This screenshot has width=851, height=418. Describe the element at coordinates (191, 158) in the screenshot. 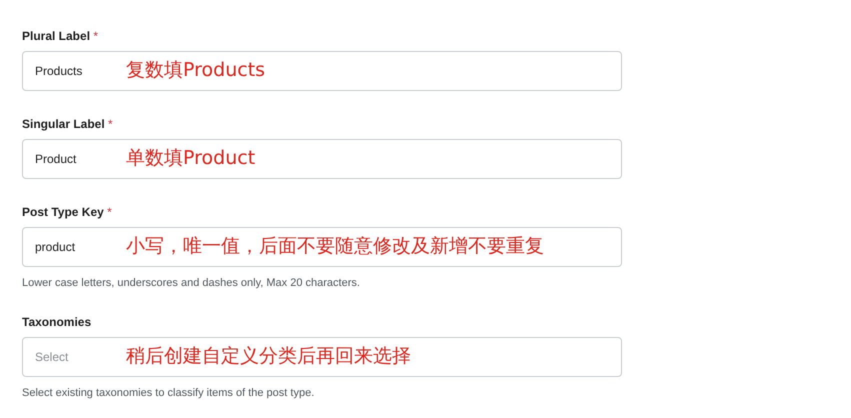

I see `annotation-text: 单数填Product` at that location.